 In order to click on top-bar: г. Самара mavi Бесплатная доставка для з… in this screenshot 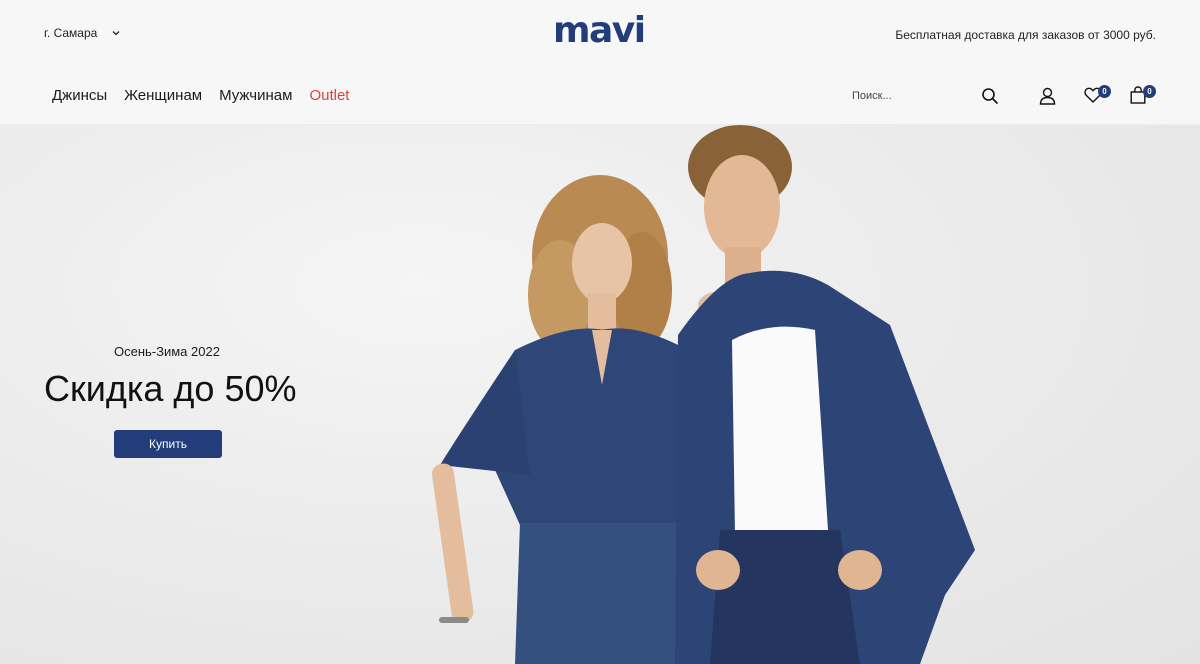, I will do `click(600, 33)`.